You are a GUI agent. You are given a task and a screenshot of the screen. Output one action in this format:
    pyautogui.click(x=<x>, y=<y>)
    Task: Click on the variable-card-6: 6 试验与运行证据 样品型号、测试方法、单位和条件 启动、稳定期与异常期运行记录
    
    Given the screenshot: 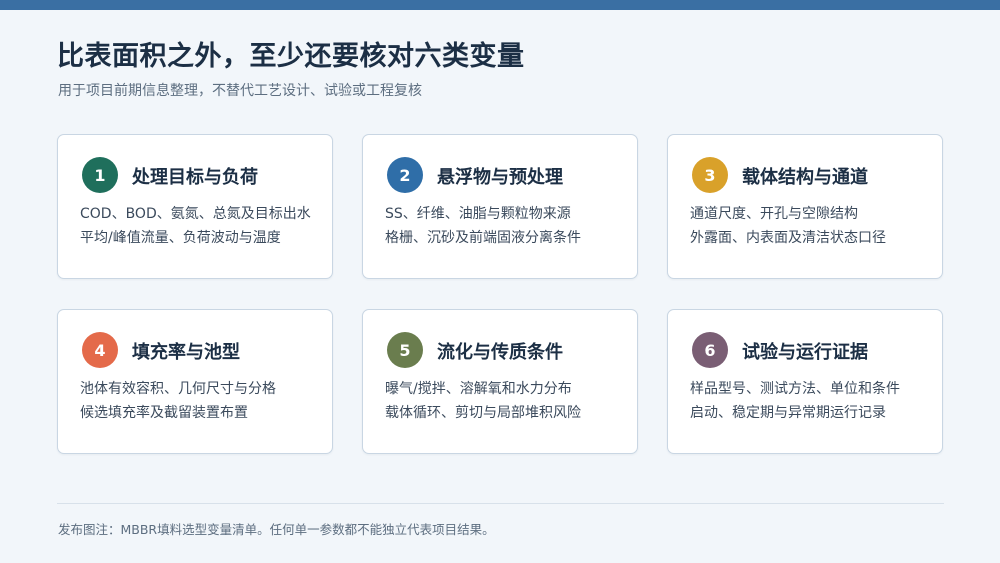 What is the action you would take?
    pyautogui.click(x=805, y=381)
    